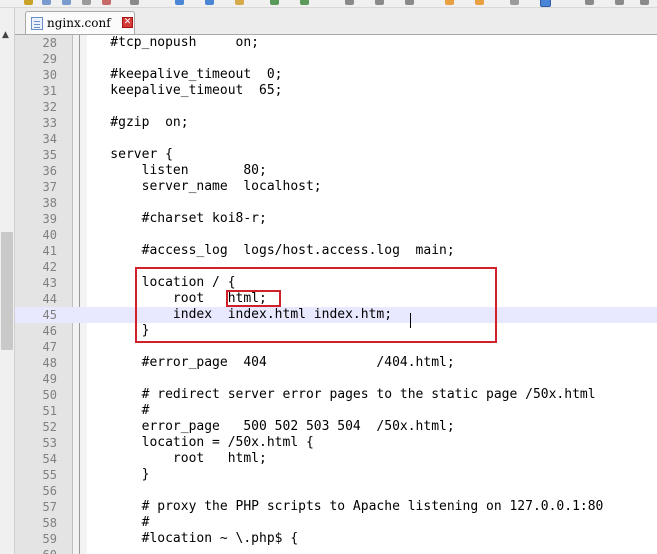  I want to click on code-line: 39 #charset koi8-r;, so click(336, 219).